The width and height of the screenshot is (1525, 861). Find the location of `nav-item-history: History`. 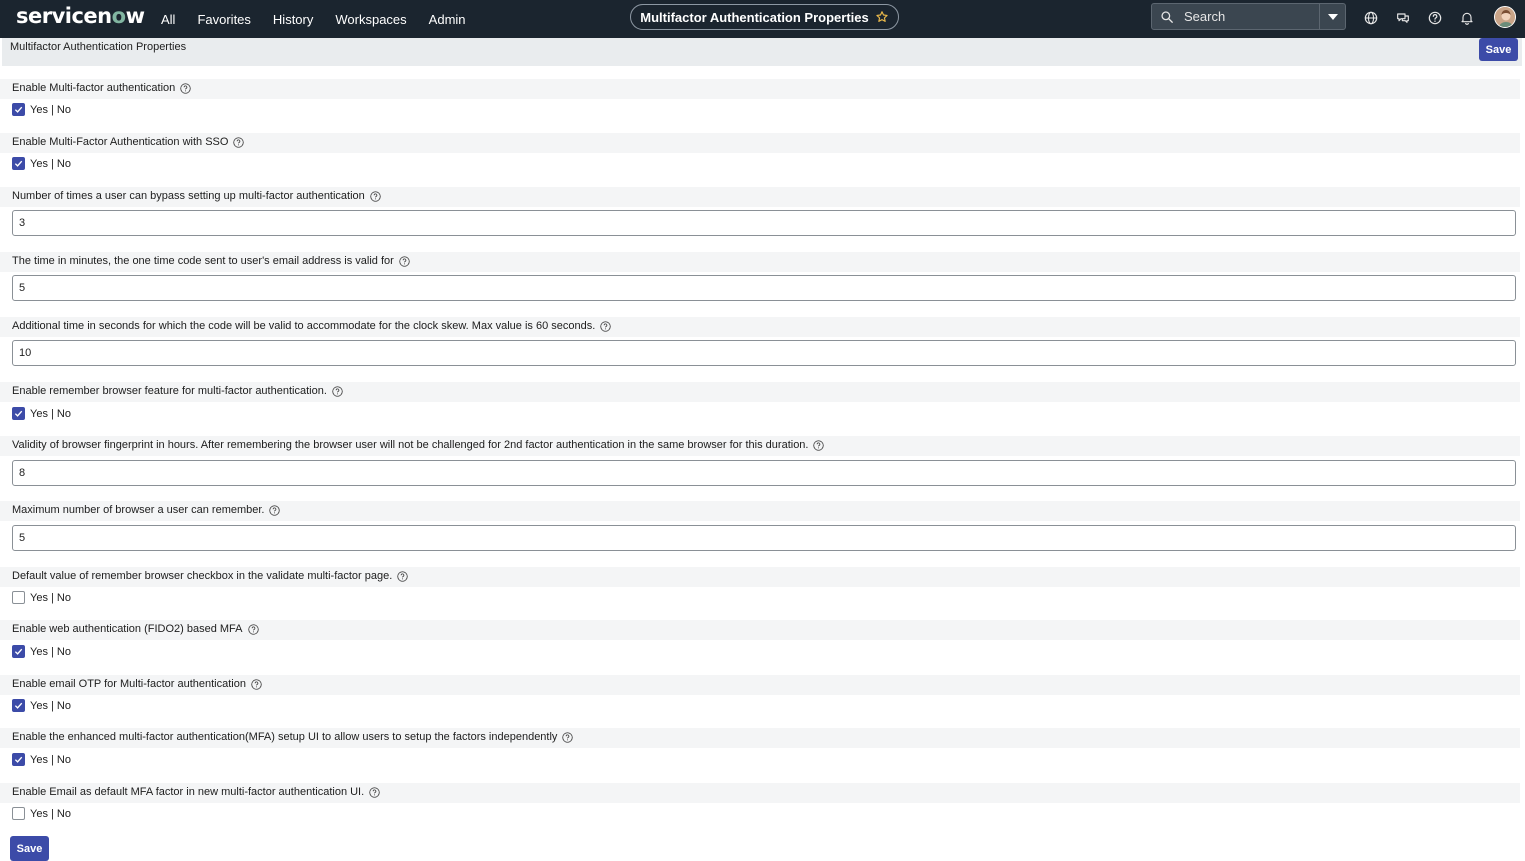

nav-item-history: History is located at coordinates (293, 19).